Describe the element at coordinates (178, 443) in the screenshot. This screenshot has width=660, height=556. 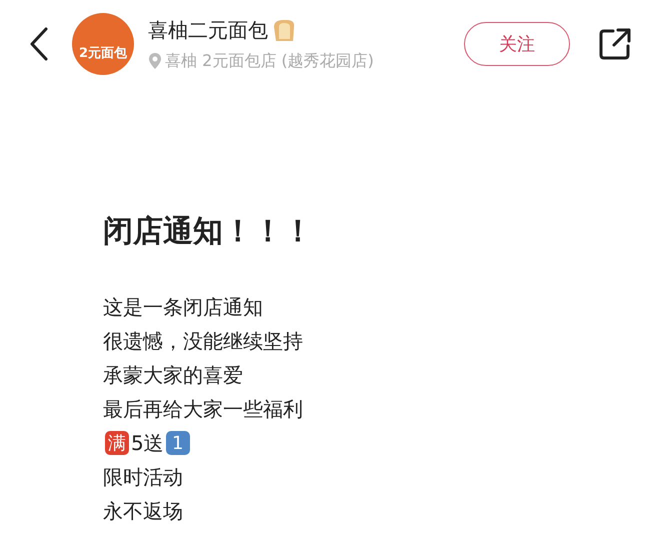
I see `emoji-badge: 1` at that location.